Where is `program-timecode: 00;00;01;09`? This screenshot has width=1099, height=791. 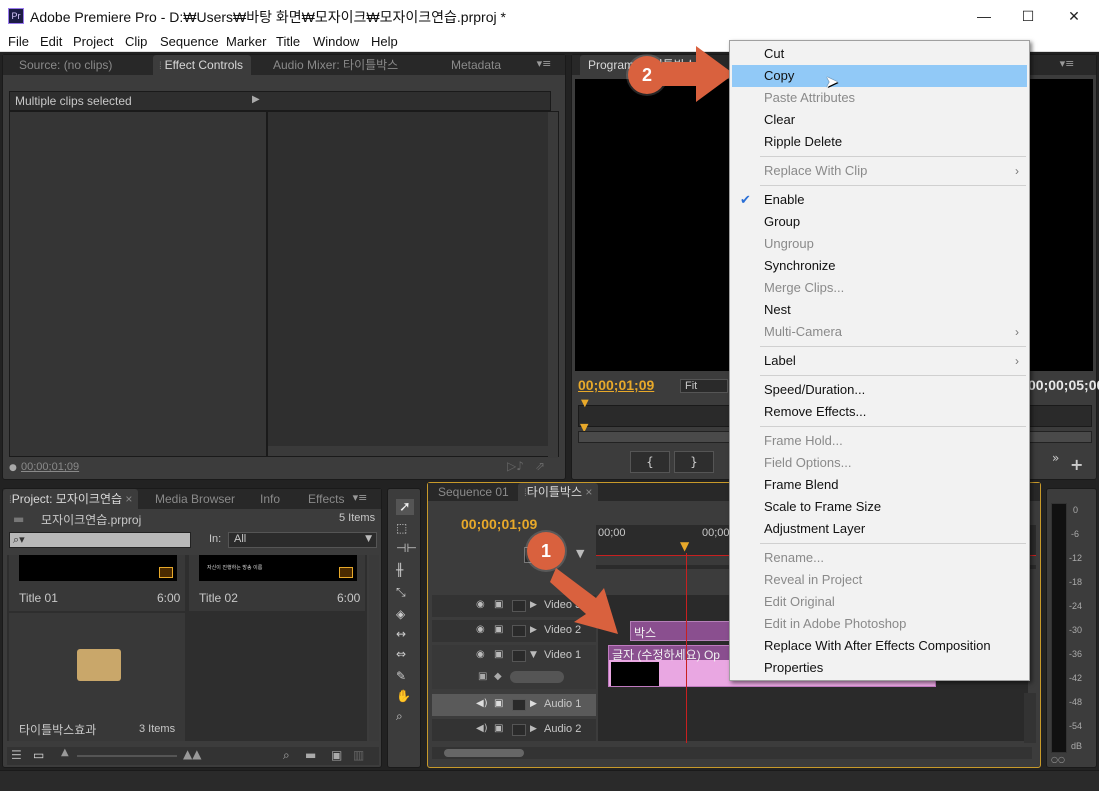
program-timecode: 00;00;01;09 is located at coordinates (616, 385).